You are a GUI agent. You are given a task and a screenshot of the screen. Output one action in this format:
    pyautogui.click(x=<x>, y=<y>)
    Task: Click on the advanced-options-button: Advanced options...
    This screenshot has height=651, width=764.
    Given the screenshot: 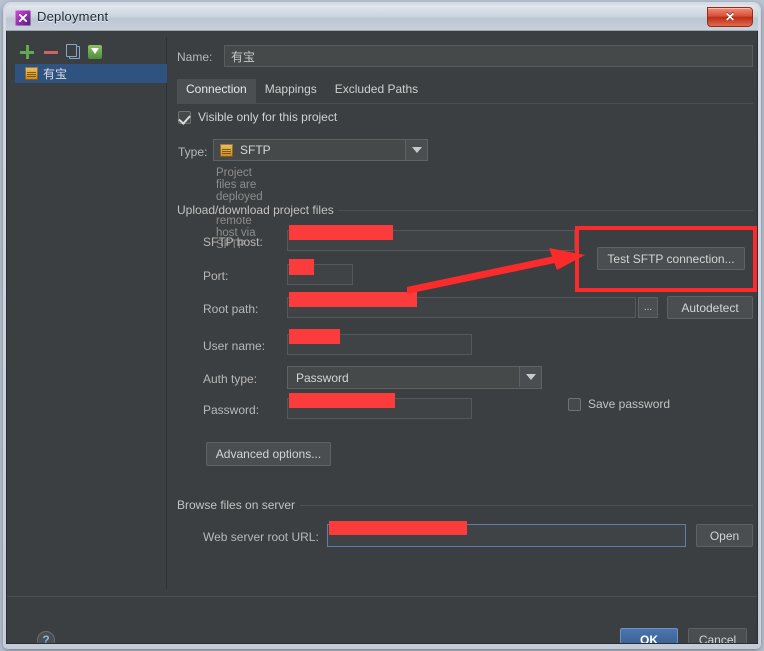 What is the action you would take?
    pyautogui.click(x=268, y=454)
    